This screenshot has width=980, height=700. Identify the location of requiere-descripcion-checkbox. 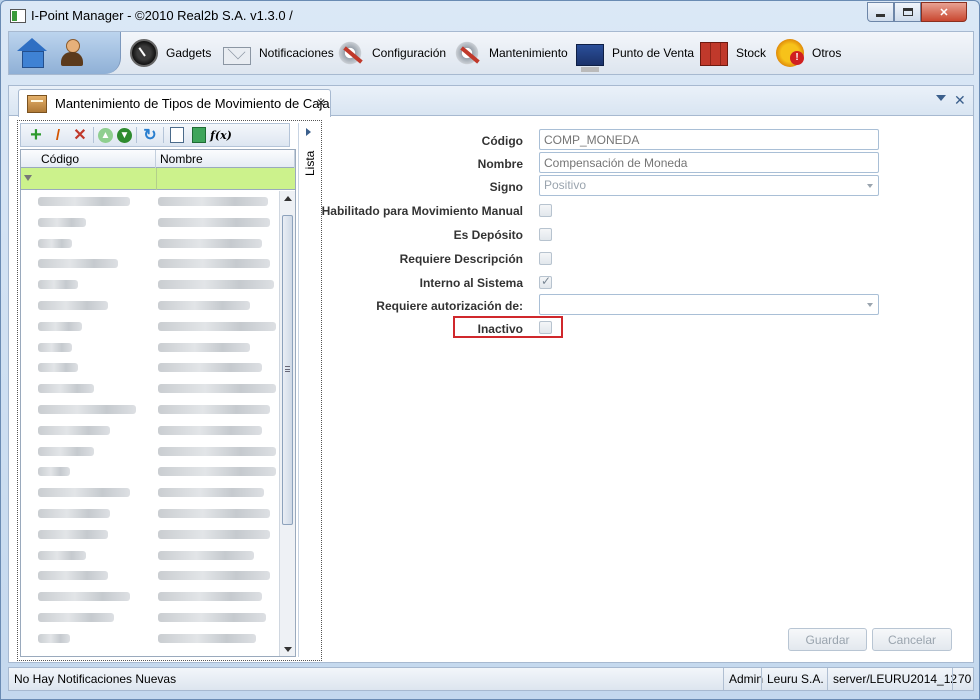
(545, 258).